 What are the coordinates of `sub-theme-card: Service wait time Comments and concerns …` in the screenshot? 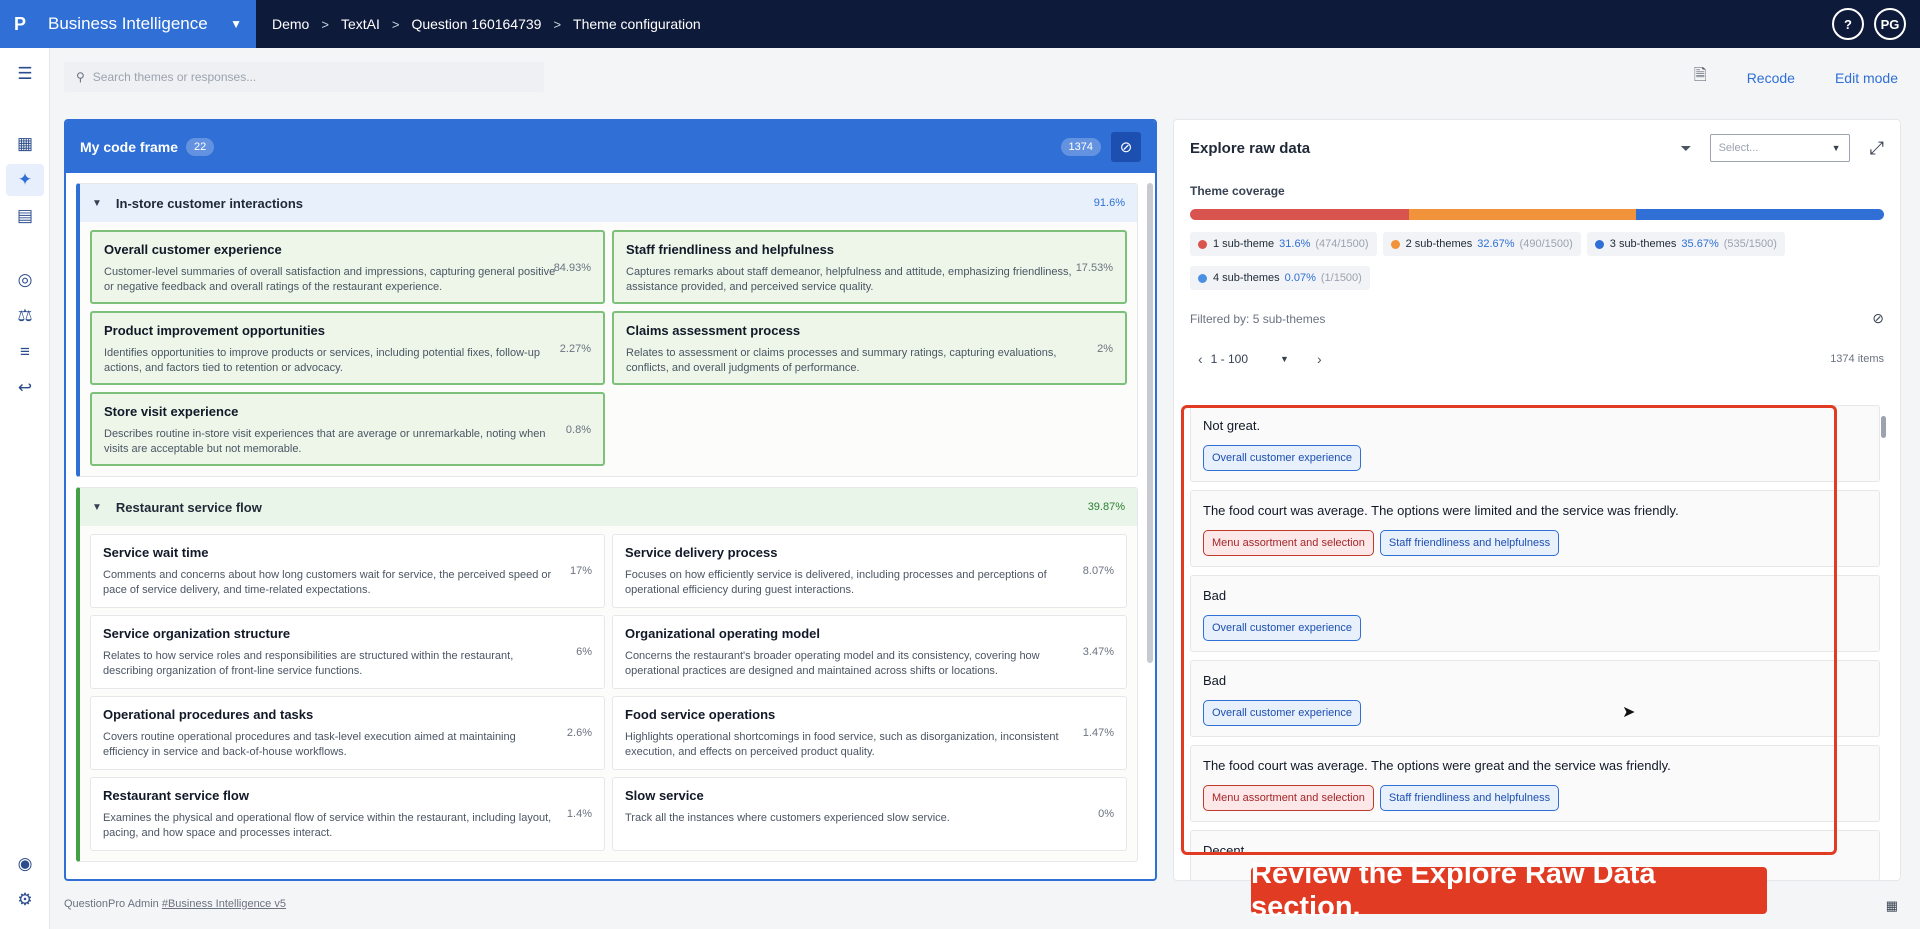 It's located at (347, 571).